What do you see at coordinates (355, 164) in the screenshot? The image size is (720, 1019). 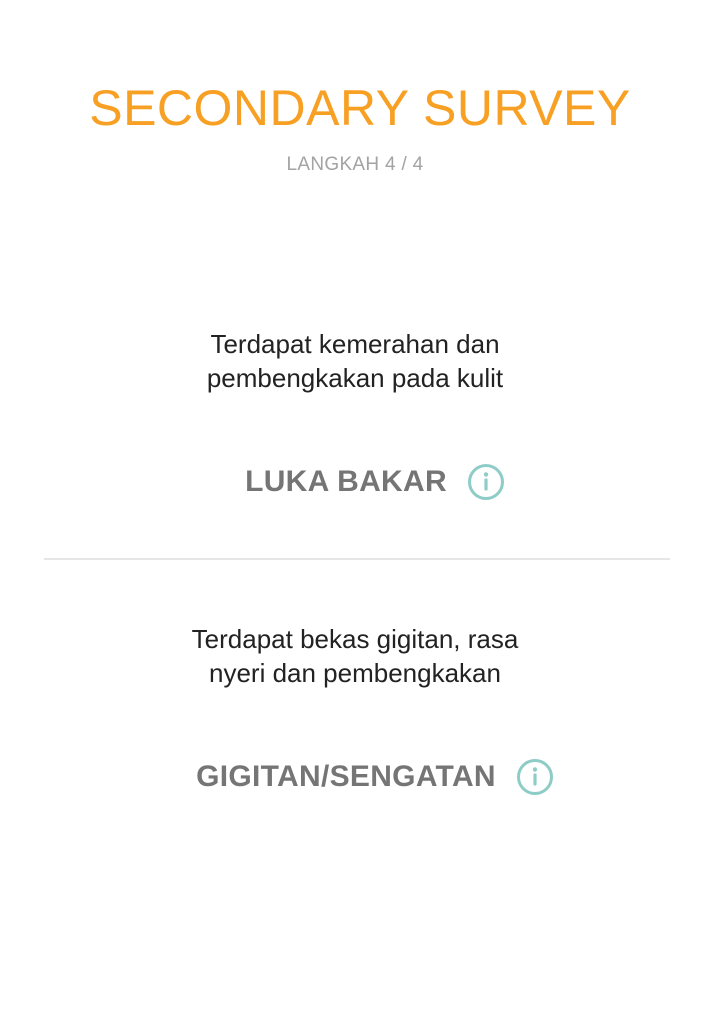 I see `step-indicator: LANGKAH 4 / 4` at bounding box center [355, 164].